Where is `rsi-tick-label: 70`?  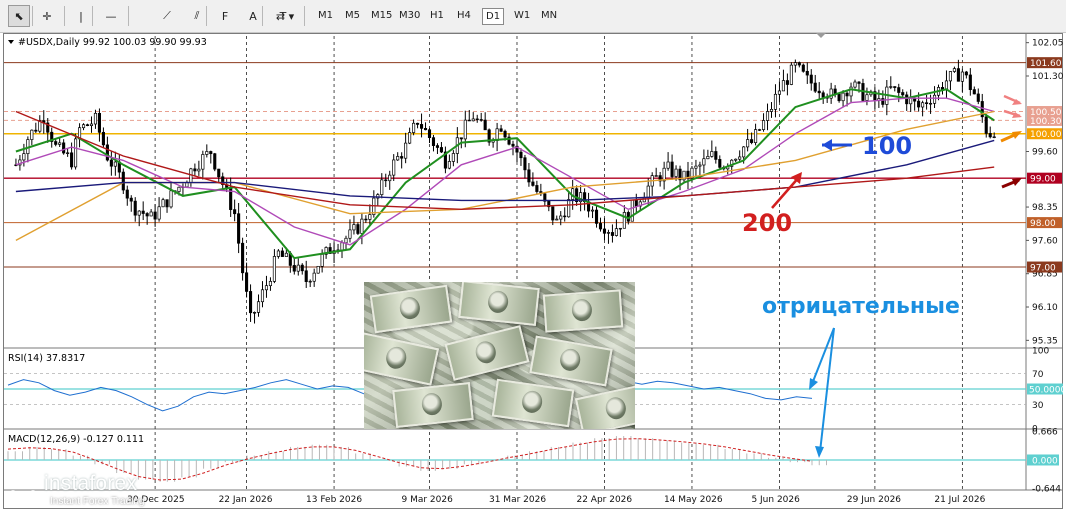
rsi-tick-label: 70 is located at coordinates (1038, 375).